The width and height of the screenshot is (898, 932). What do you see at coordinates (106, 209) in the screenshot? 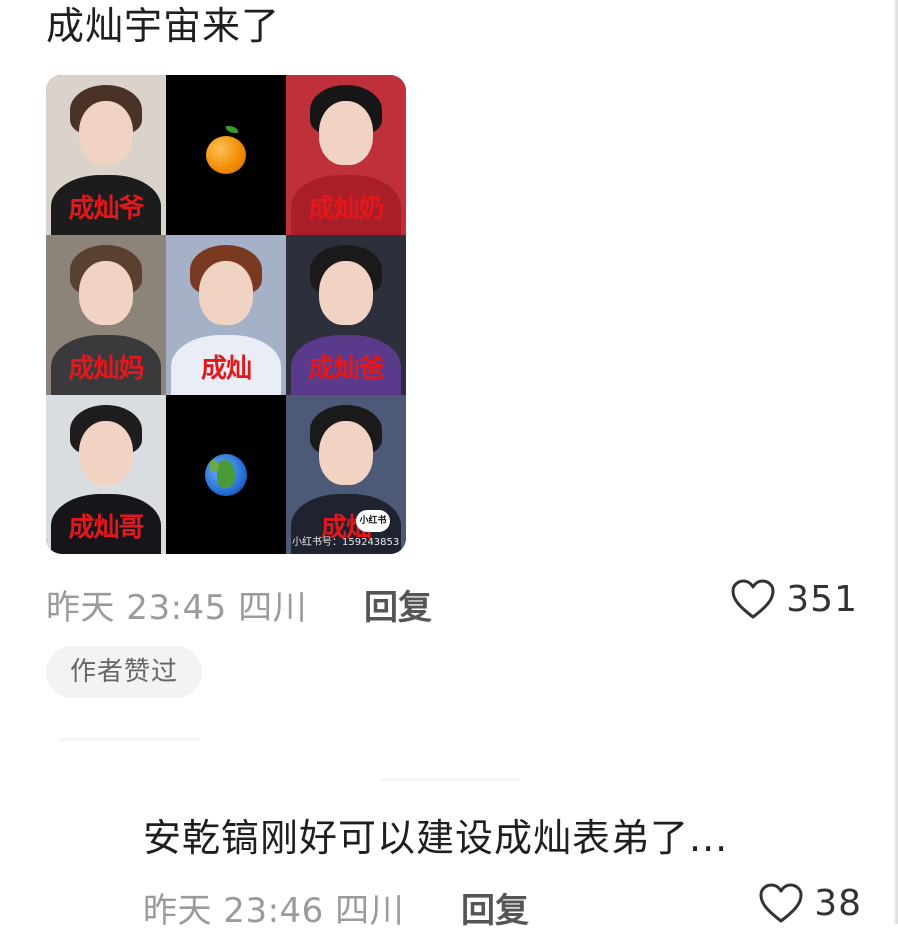
I see `photo-caption: 成灿爷` at bounding box center [106, 209].